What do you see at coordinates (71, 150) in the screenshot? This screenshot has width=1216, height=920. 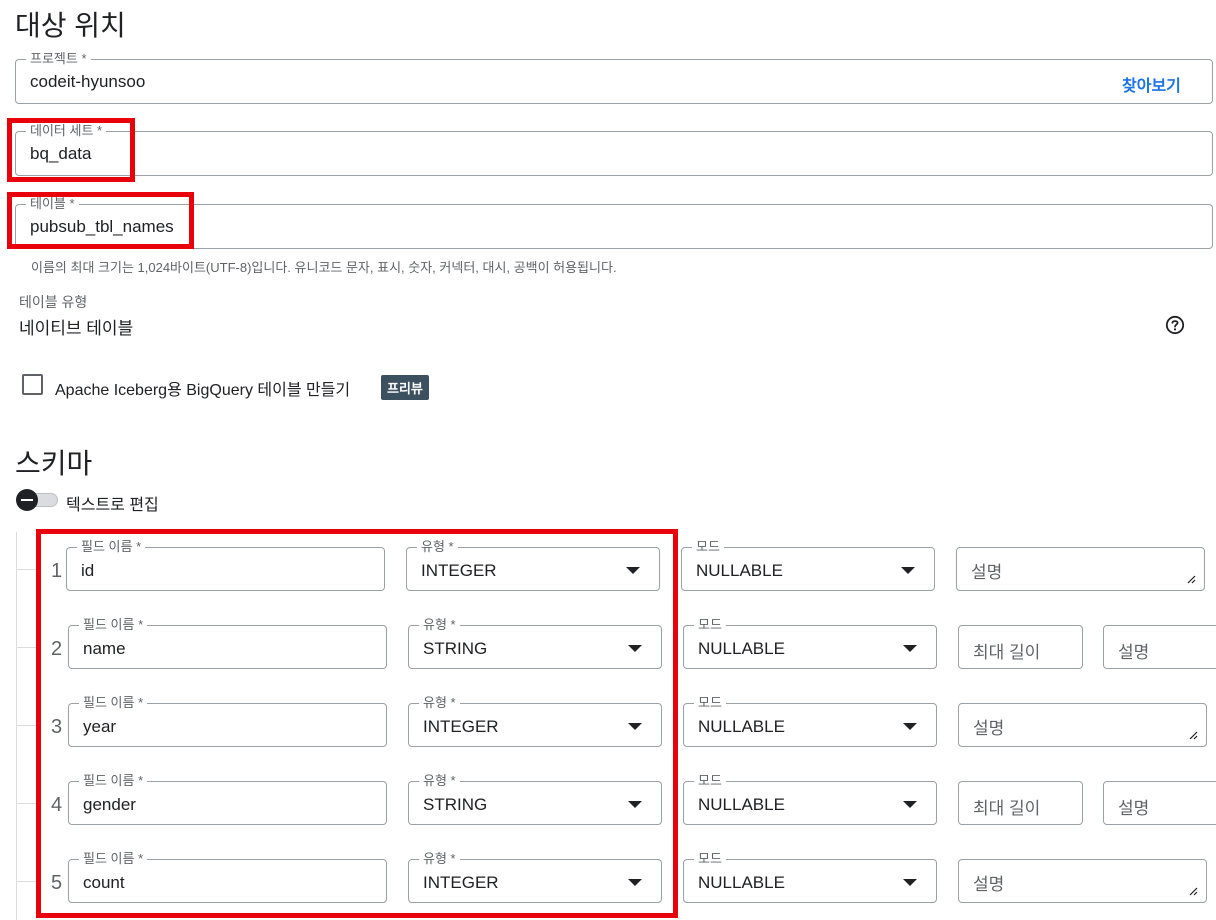 I see `highlight-dataset` at bounding box center [71, 150].